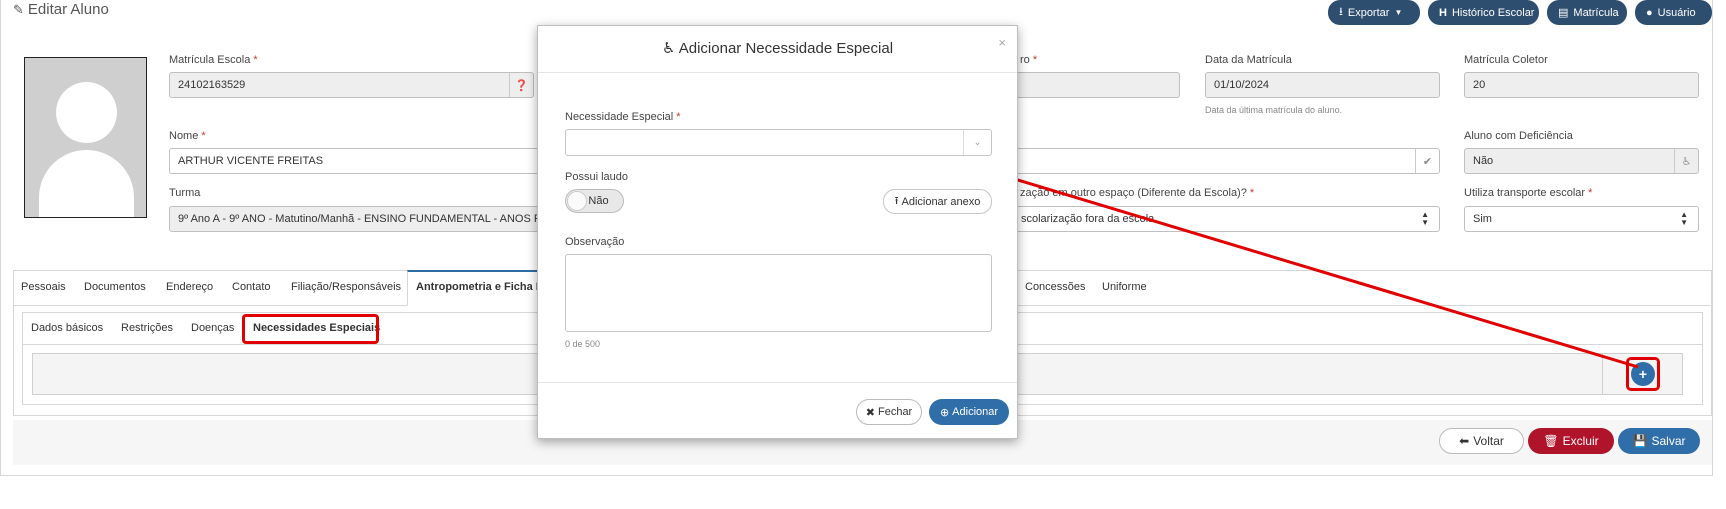 The width and height of the screenshot is (1726, 509). What do you see at coordinates (67, 328) in the screenshot?
I see `subtab-dados-basicos: Dados básicos` at bounding box center [67, 328].